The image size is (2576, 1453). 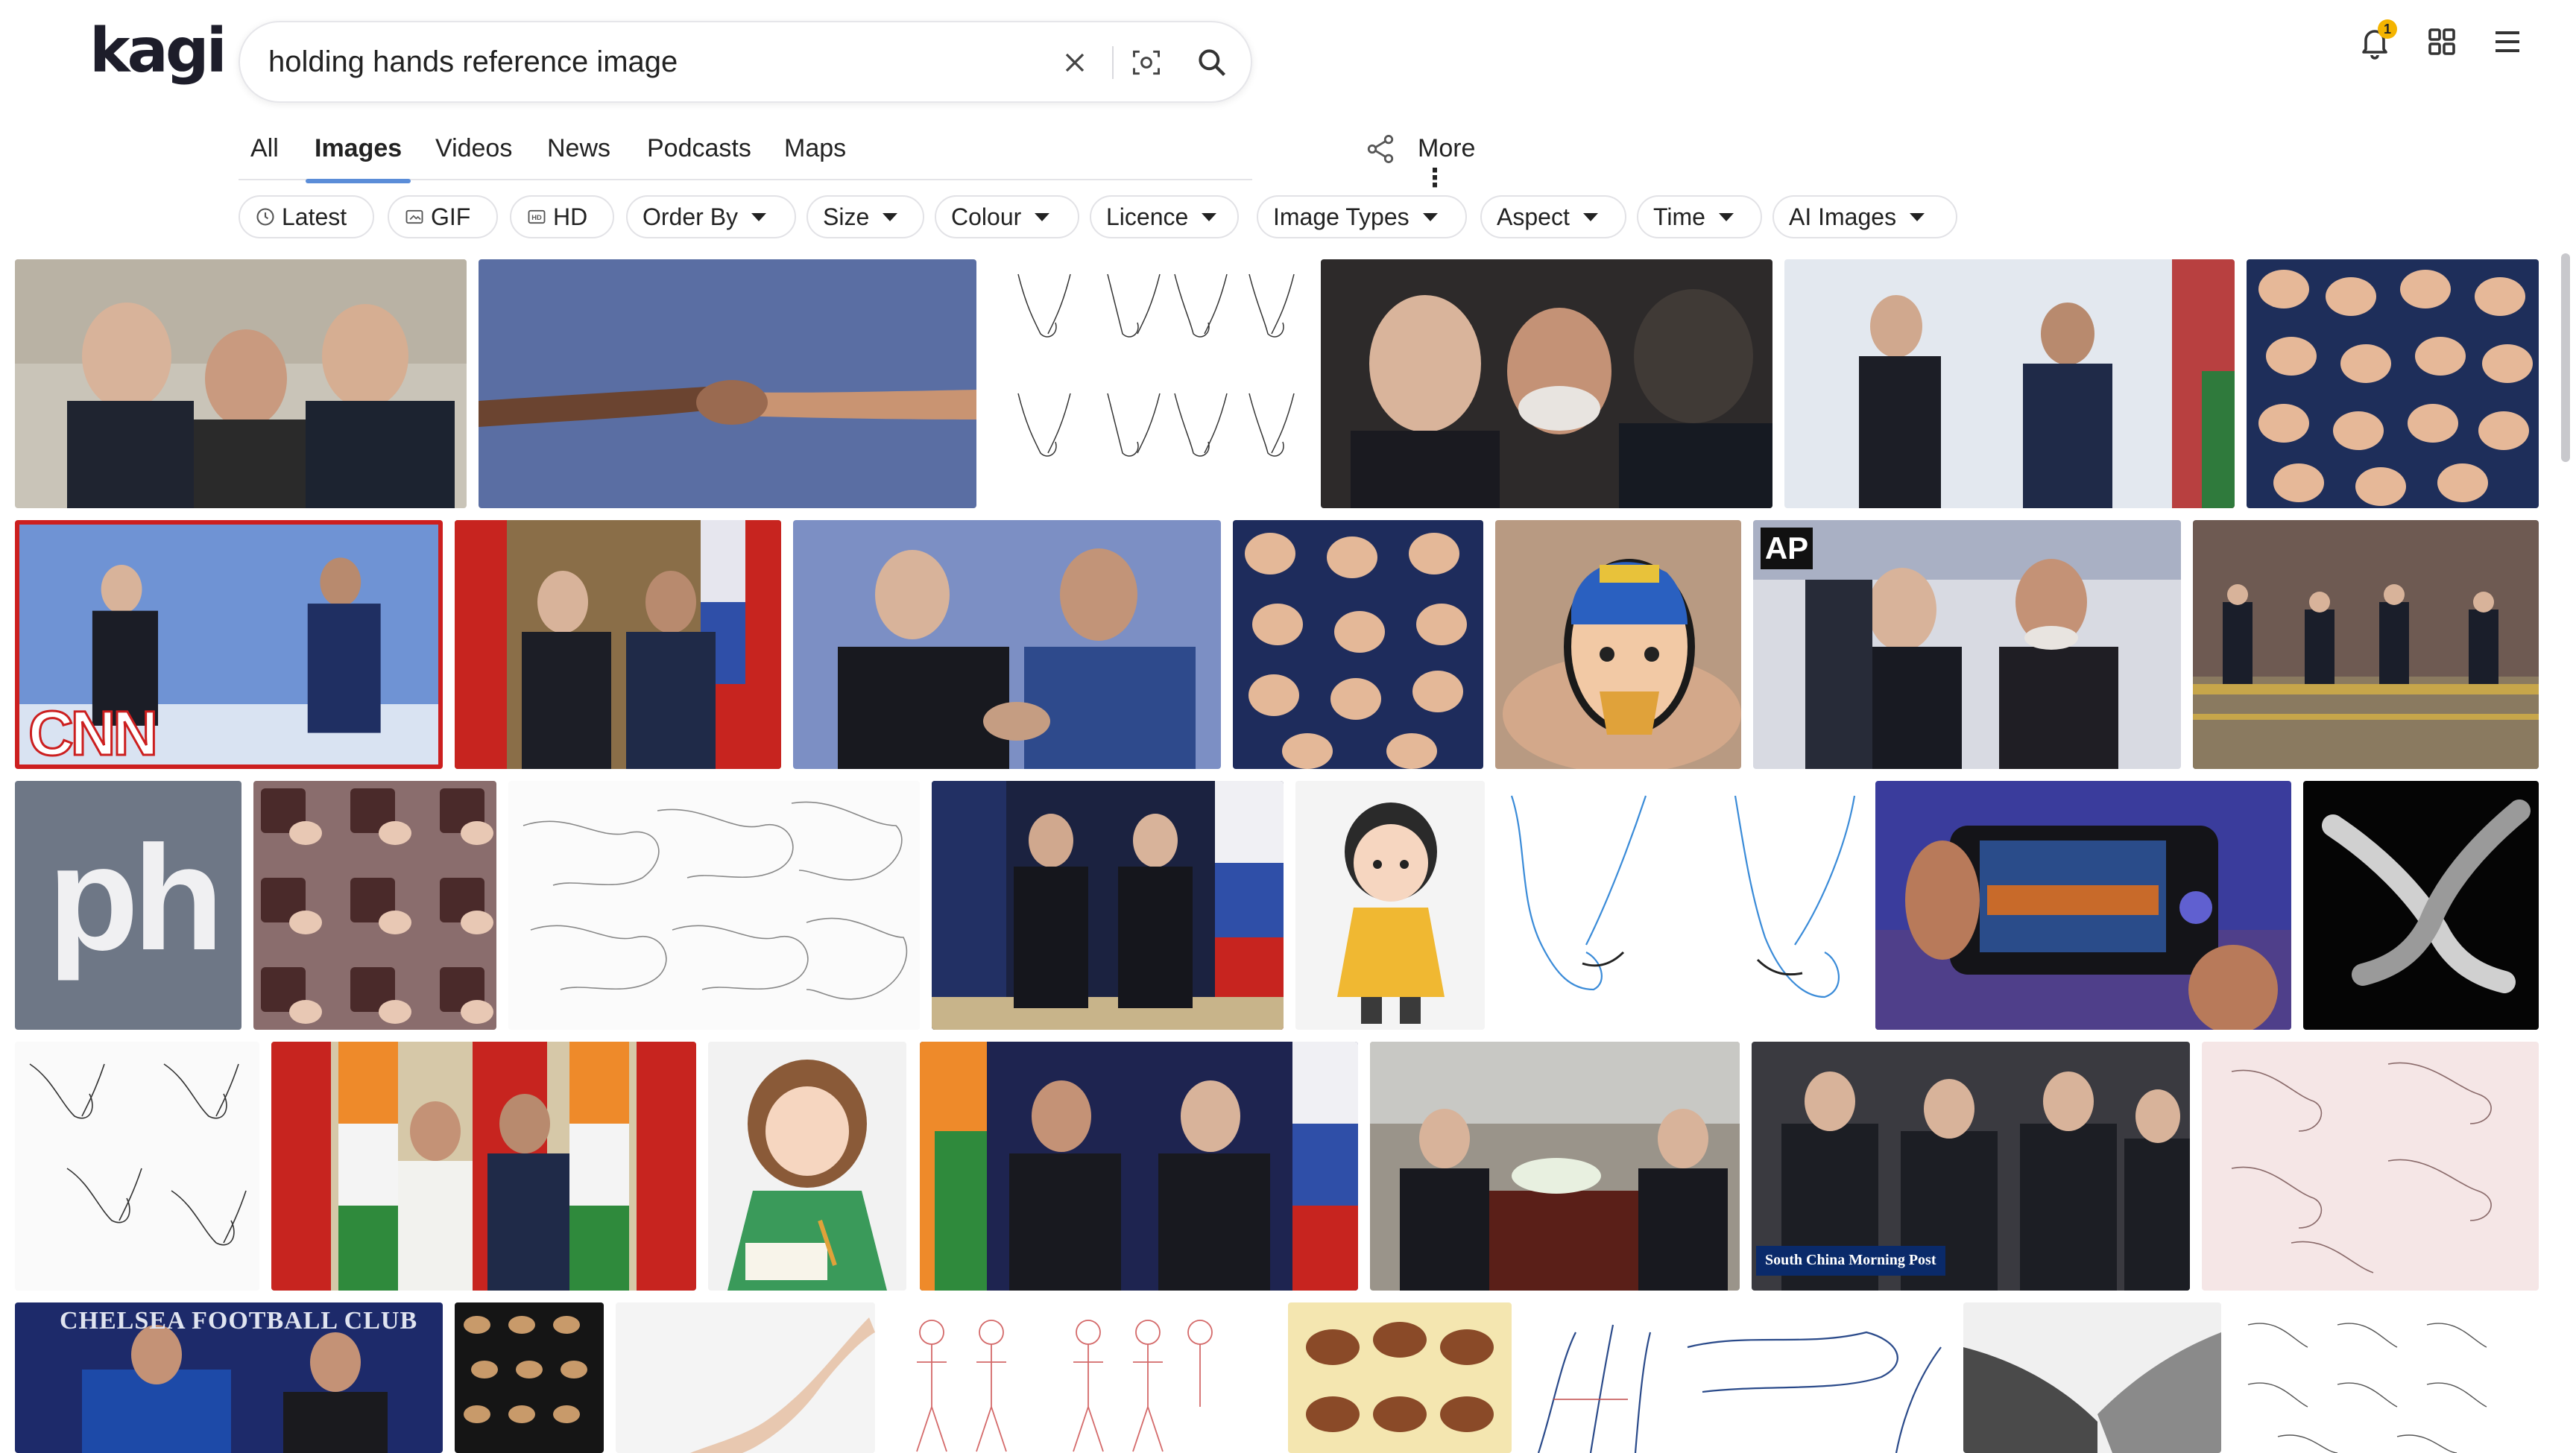 I want to click on search-bar, so click(x=745, y=62).